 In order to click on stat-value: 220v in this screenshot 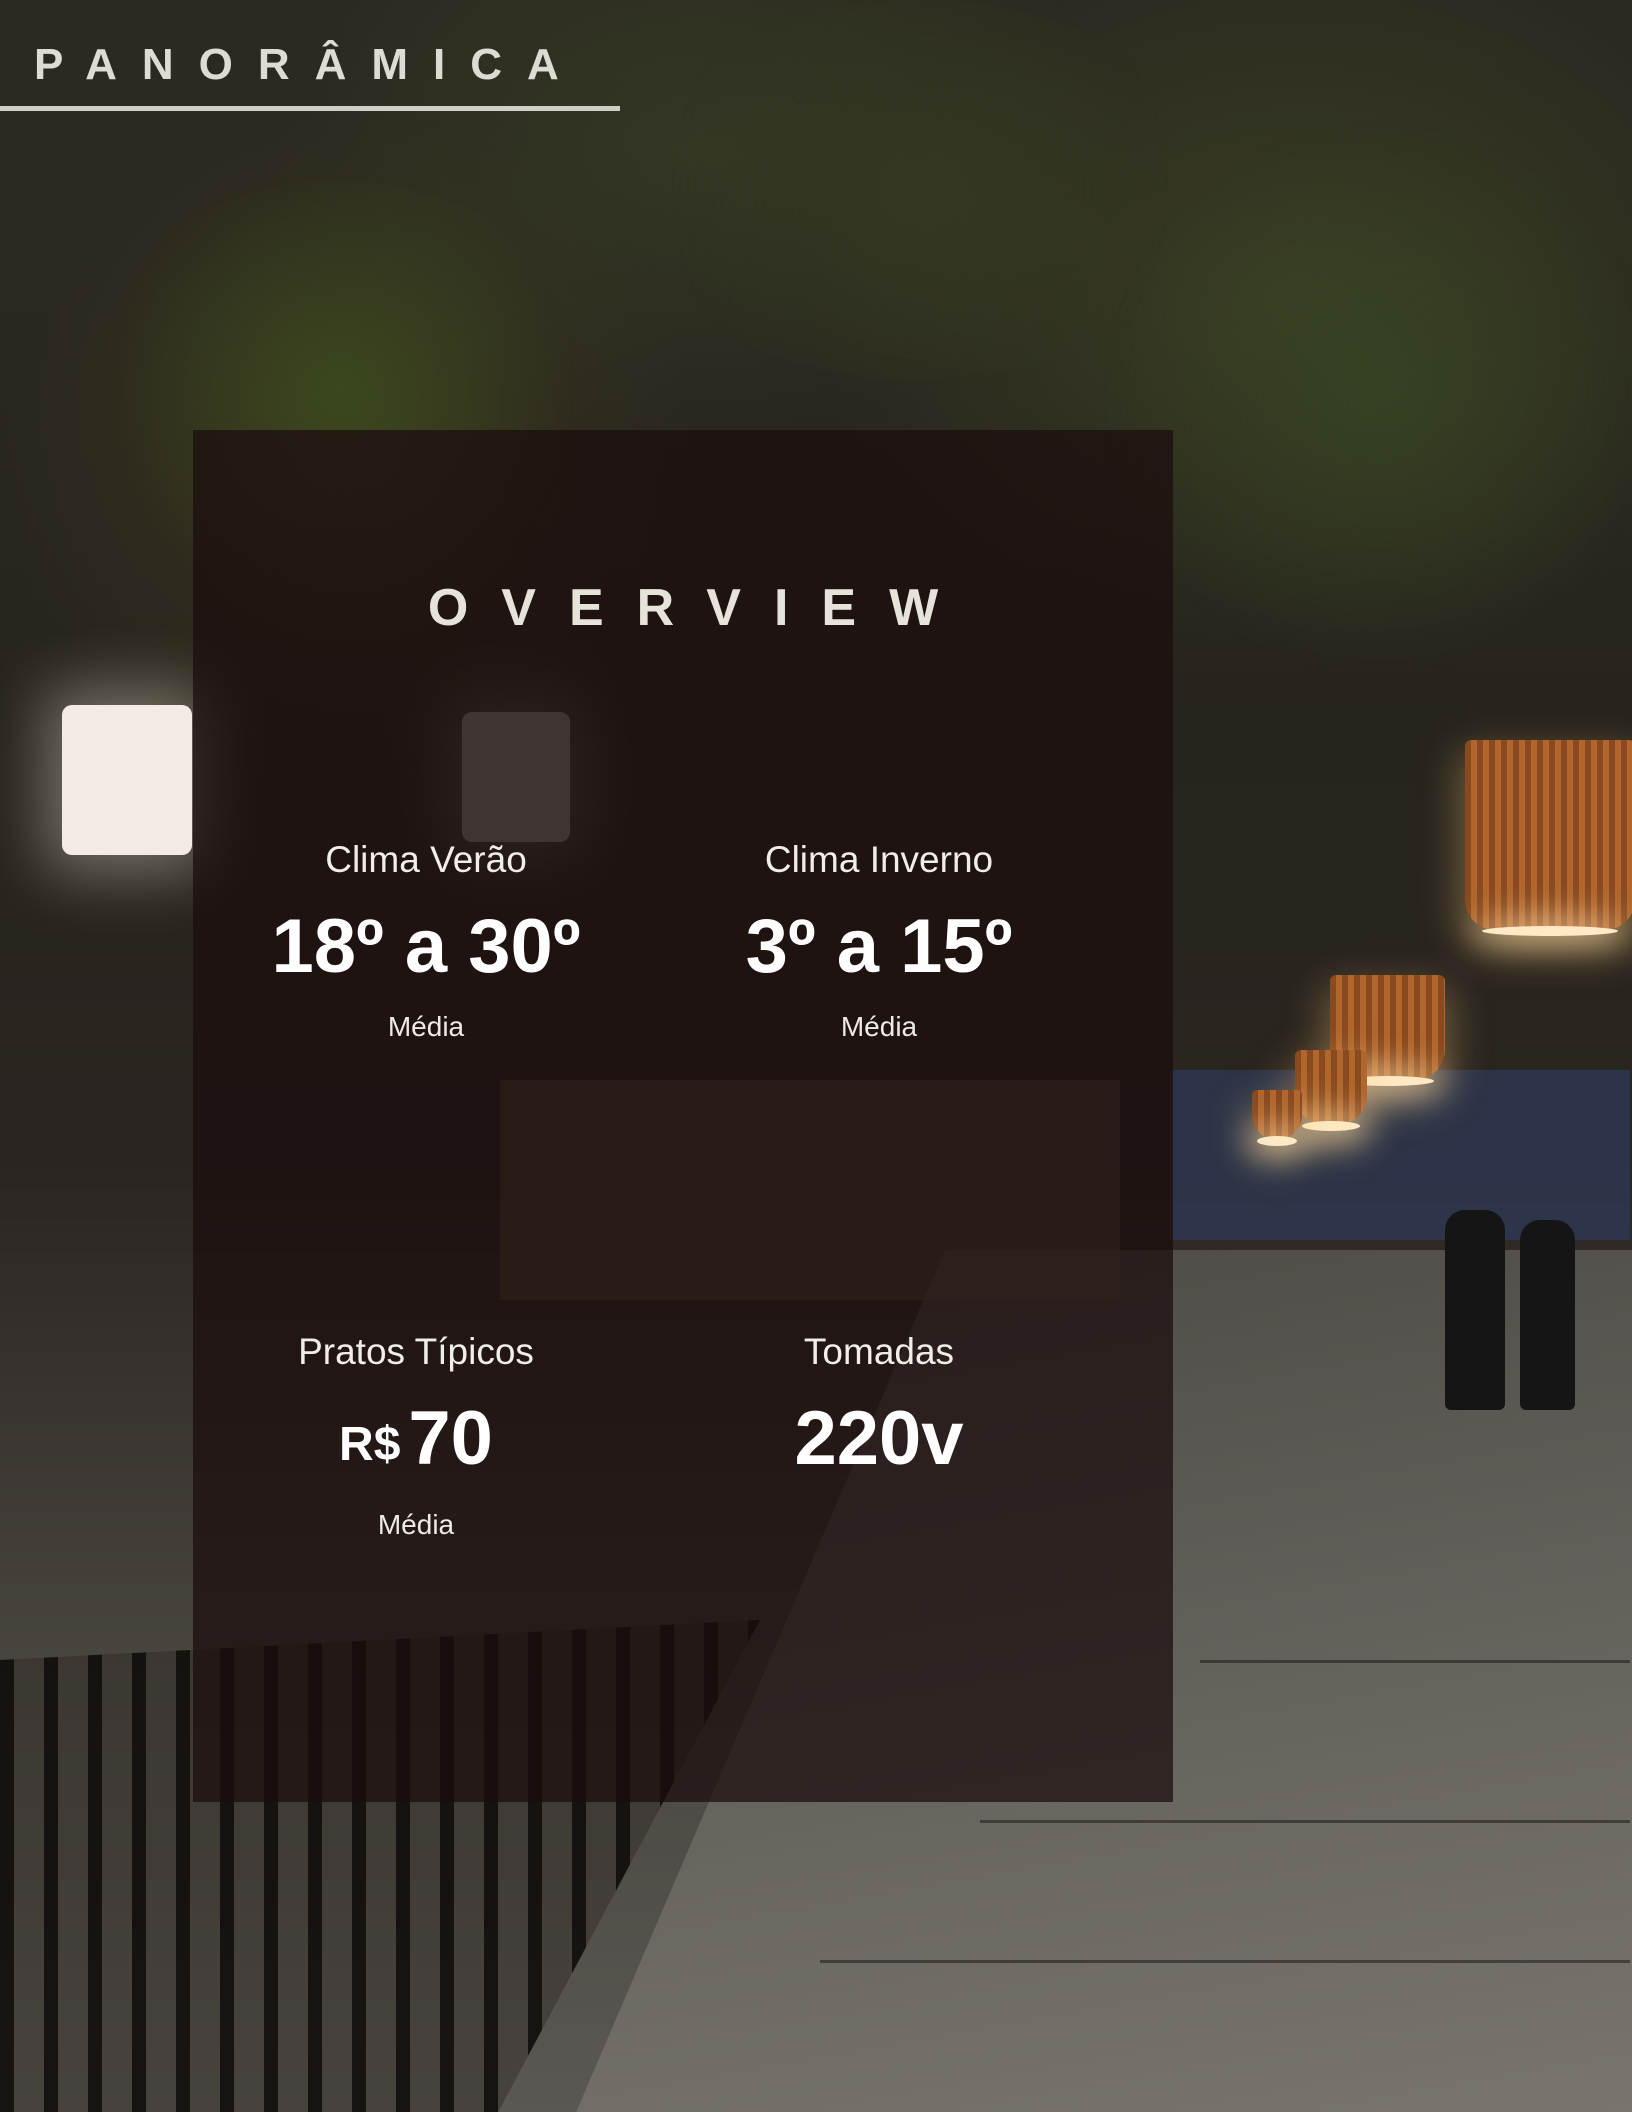, I will do `click(879, 1438)`.